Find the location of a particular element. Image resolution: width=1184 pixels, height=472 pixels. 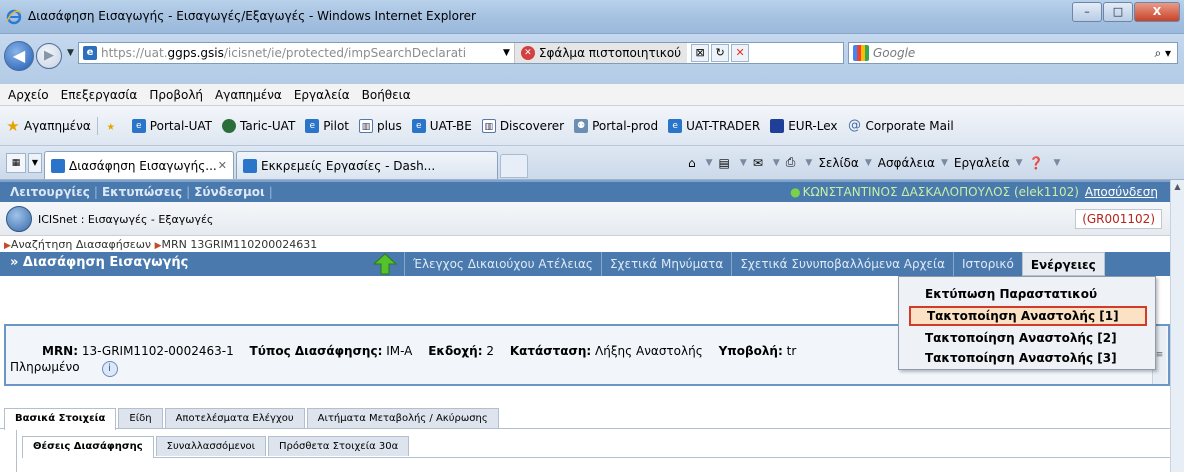

search-icon: ⌕ ▾ is located at coordinates (1162, 53).